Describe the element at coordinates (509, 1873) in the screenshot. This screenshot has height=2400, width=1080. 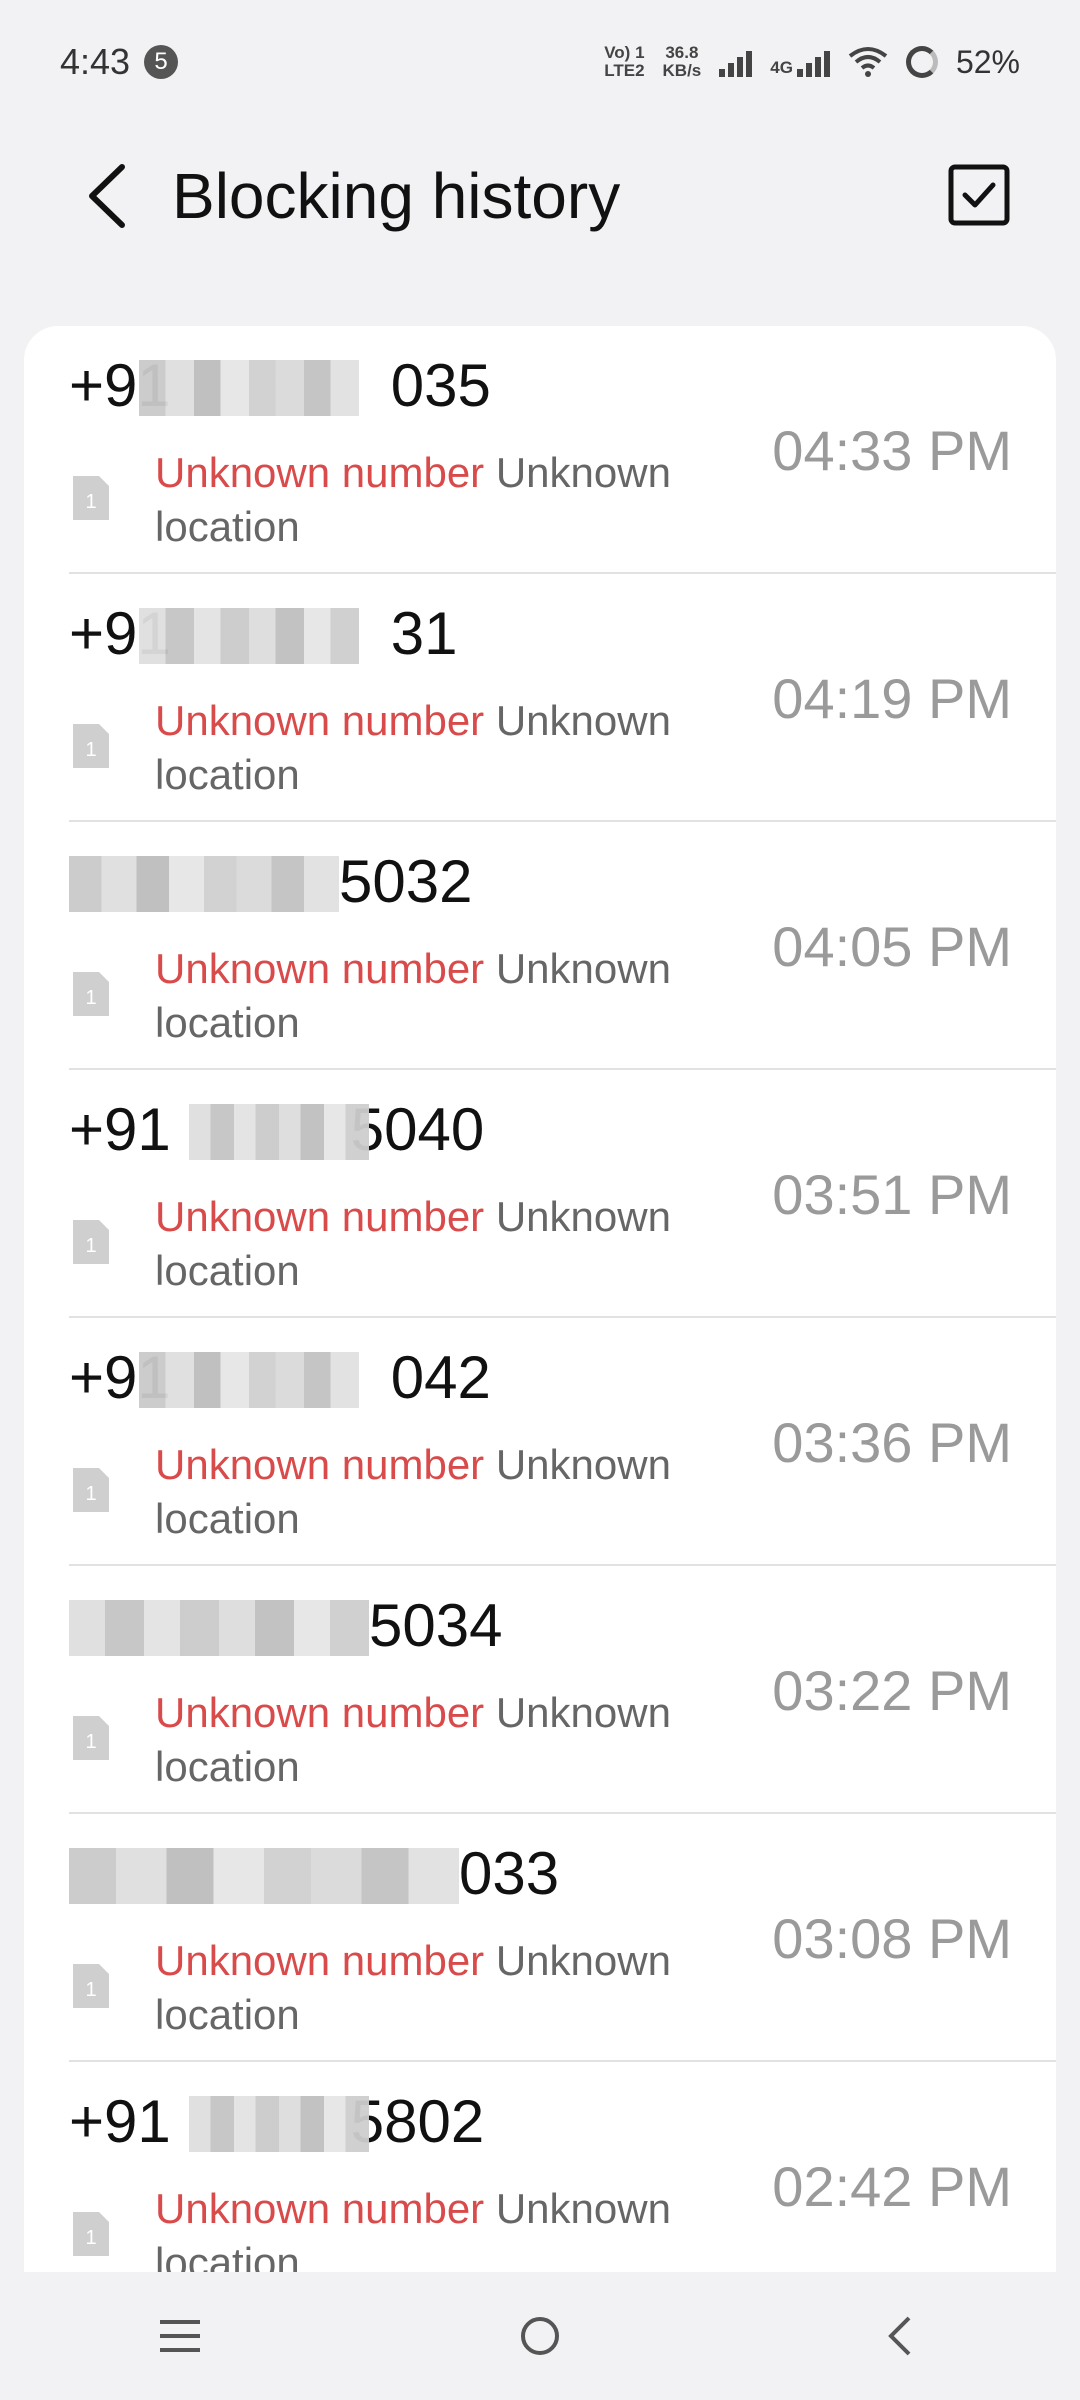
I see `number-suffix: 033` at that location.